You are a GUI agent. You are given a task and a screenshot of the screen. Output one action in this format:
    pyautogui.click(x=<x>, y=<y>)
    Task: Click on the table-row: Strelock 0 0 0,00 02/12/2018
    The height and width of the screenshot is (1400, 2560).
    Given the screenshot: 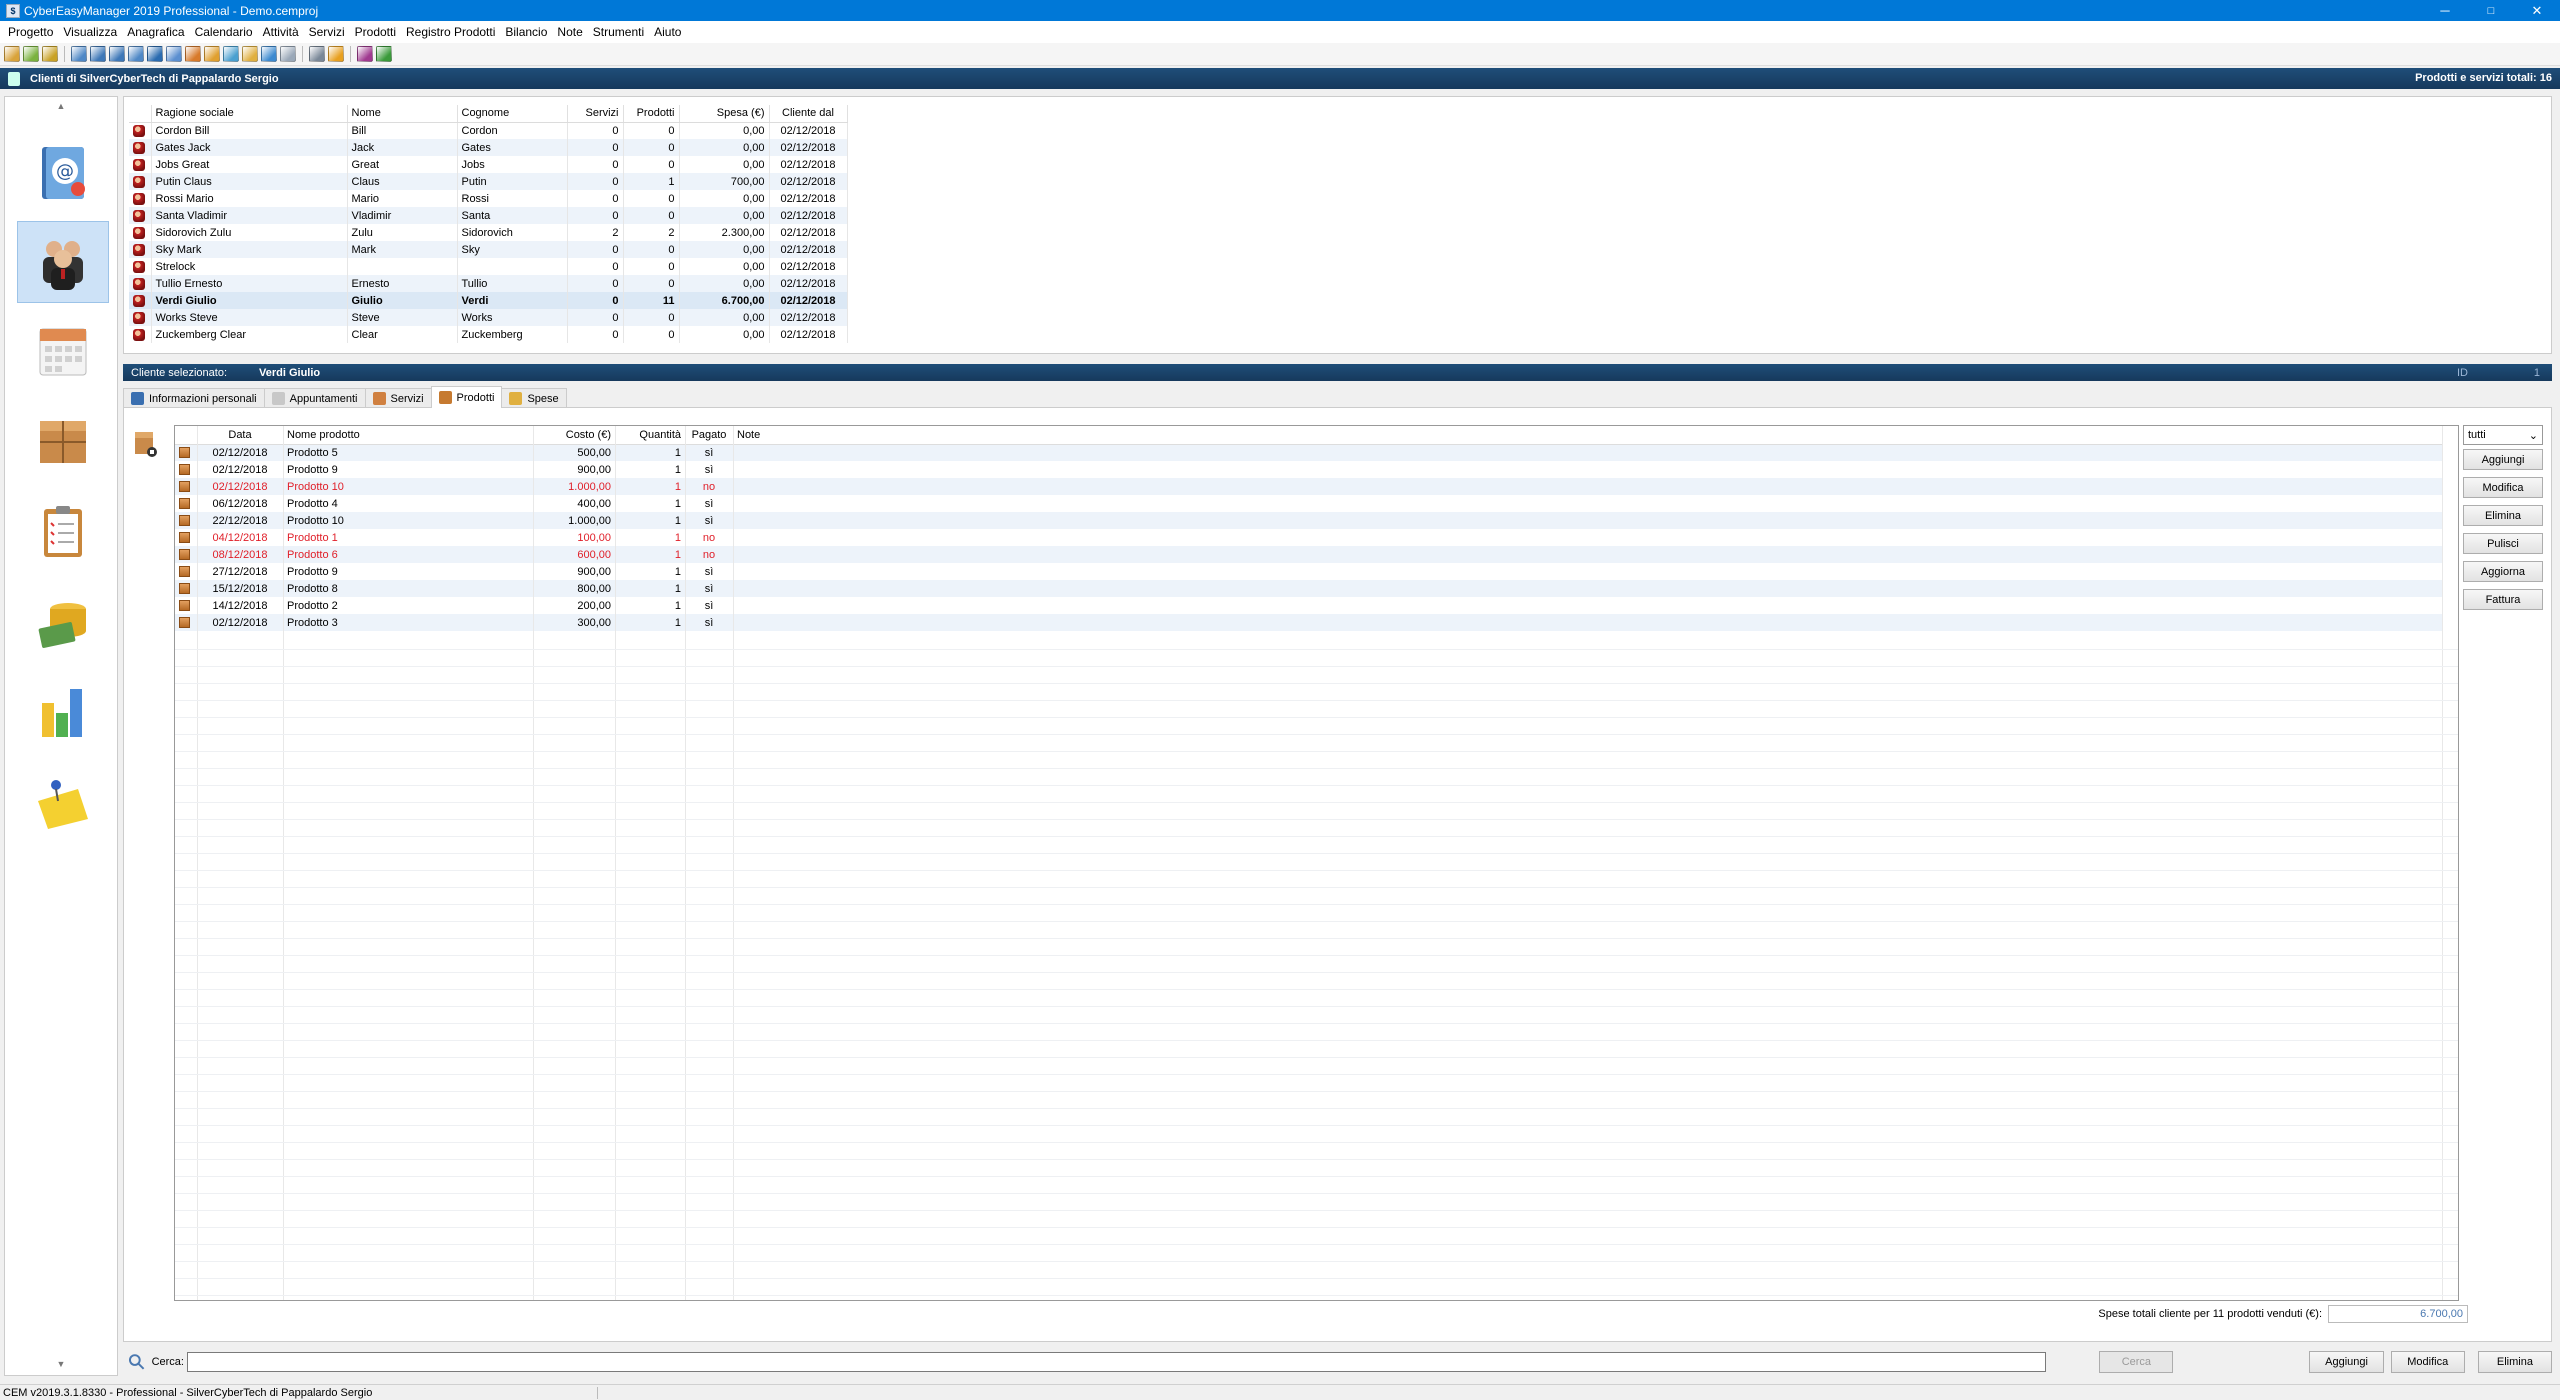 What is the action you would take?
    pyautogui.click(x=488, y=266)
    